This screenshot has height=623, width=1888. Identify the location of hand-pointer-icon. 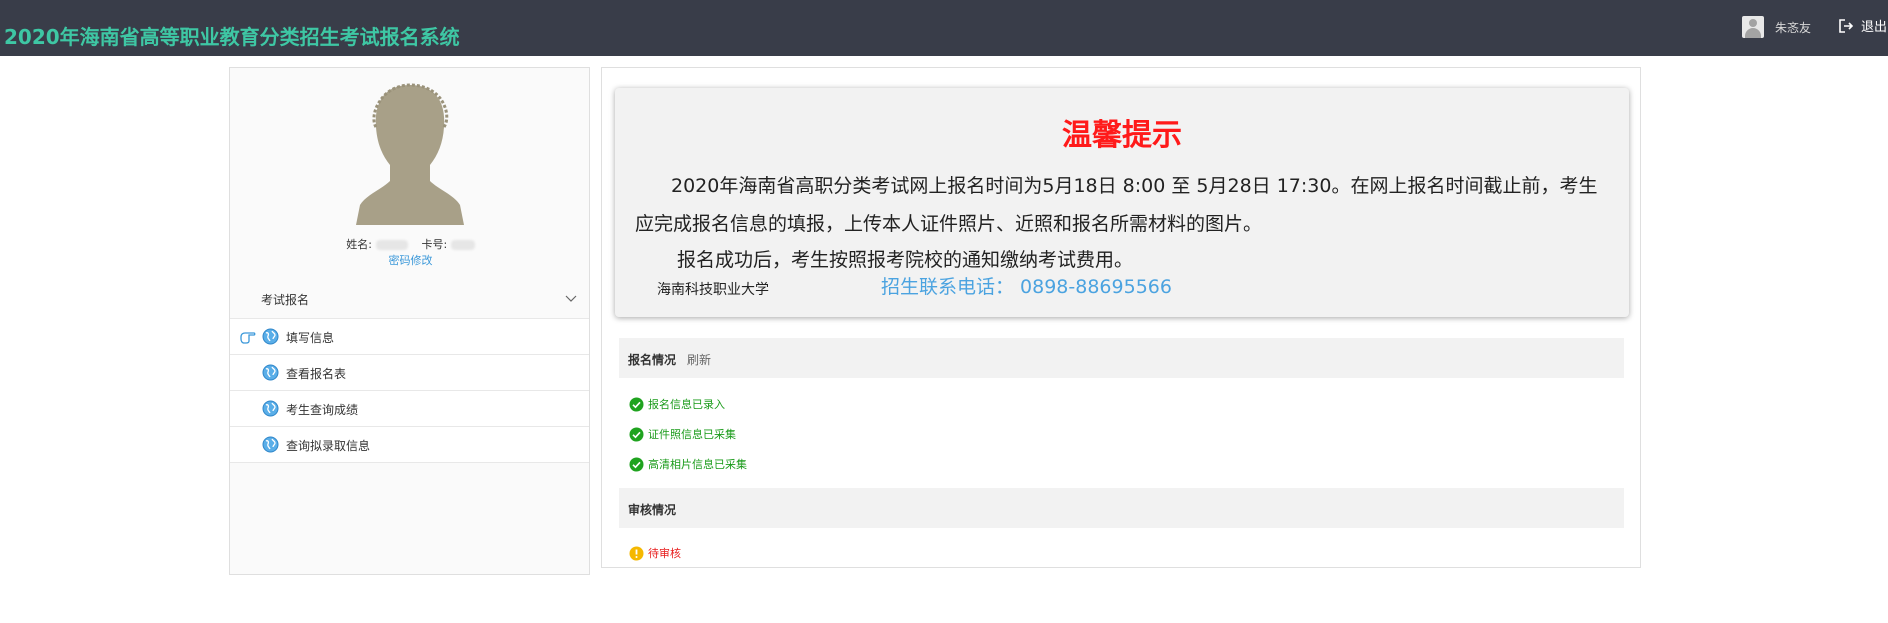
(248, 338).